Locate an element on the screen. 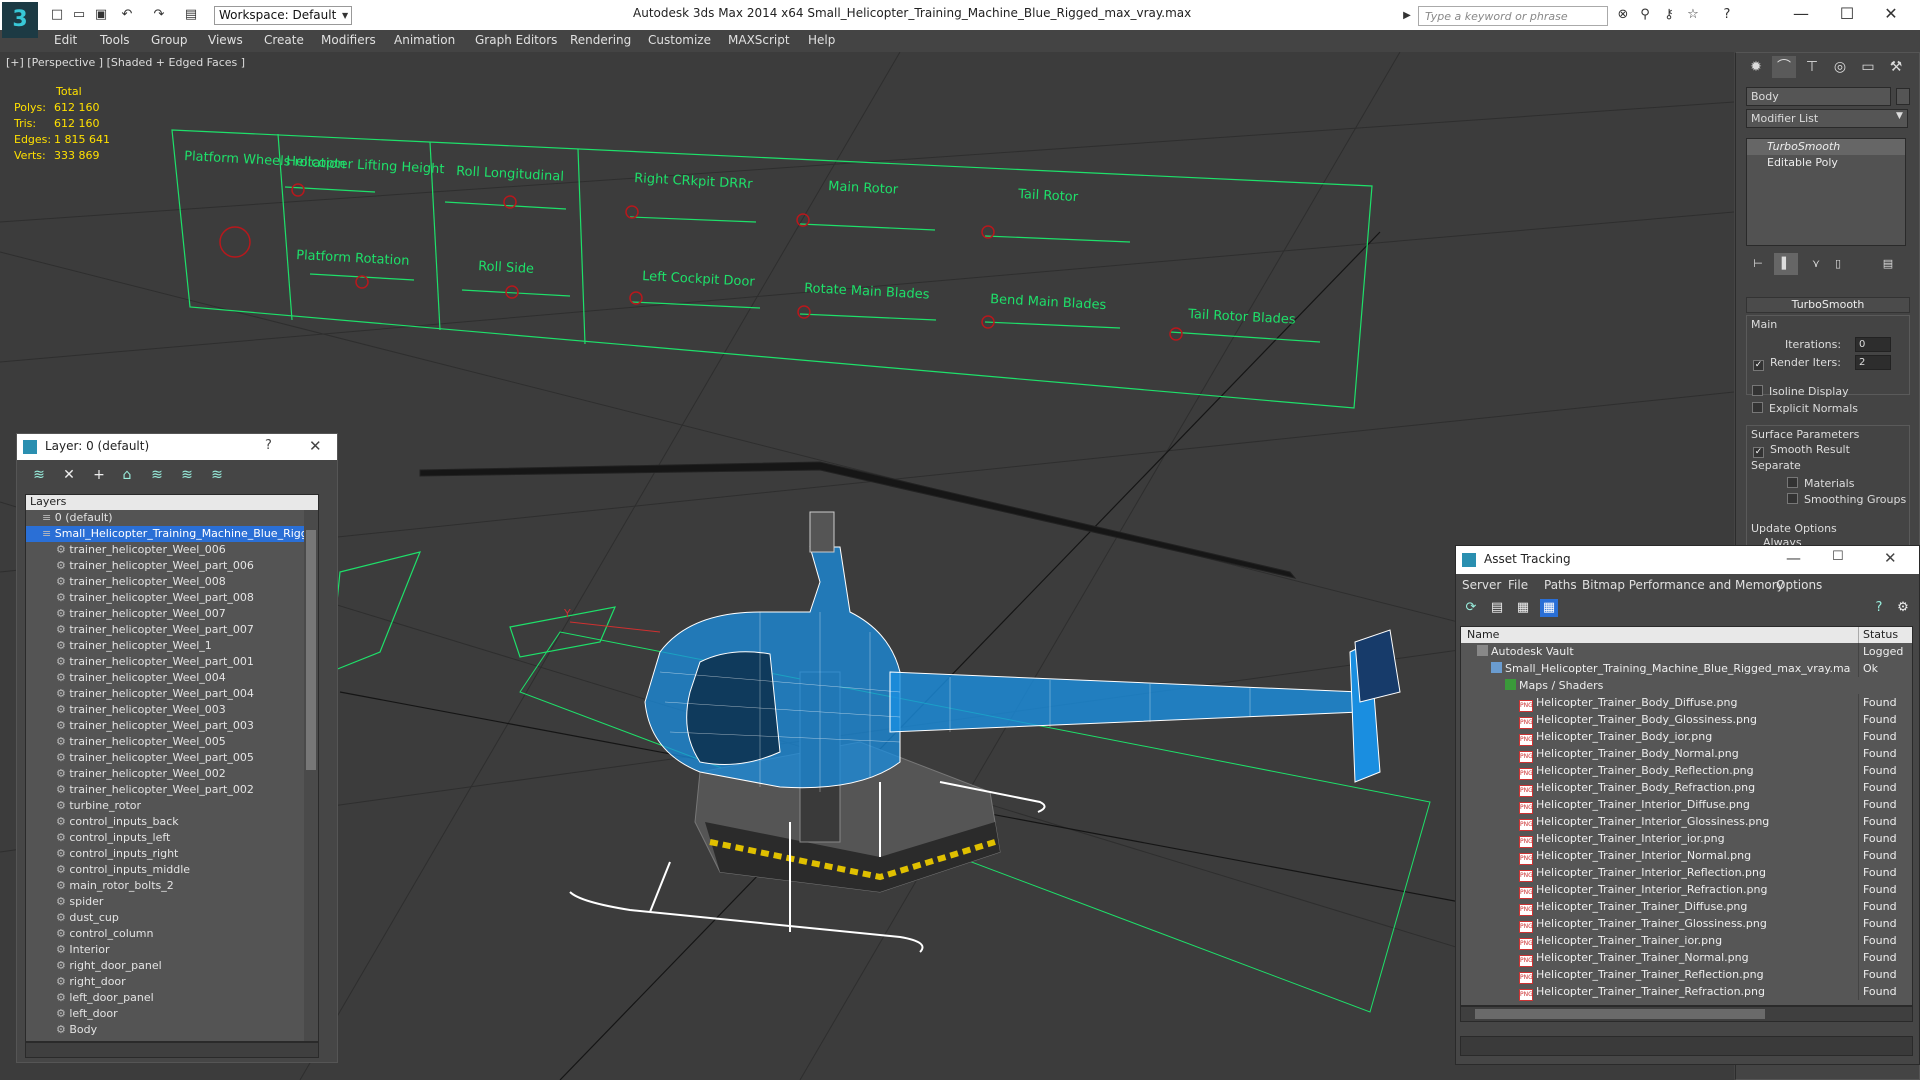 The image size is (1920, 1080). asset-row: PNG Helicopter_Trainer_Body_ior.png Found is located at coordinates (1686, 737).